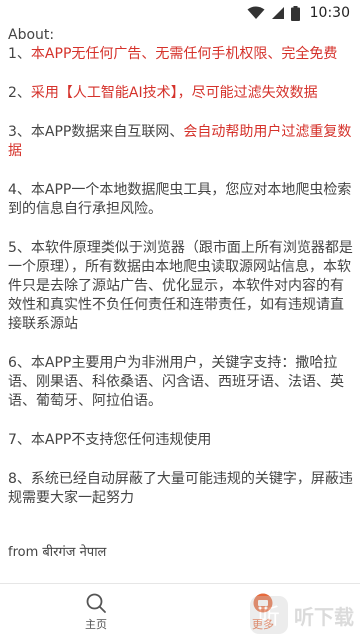 The height and width of the screenshot is (641, 360). I want to click on watermark-badge: 听, so click(269, 615).